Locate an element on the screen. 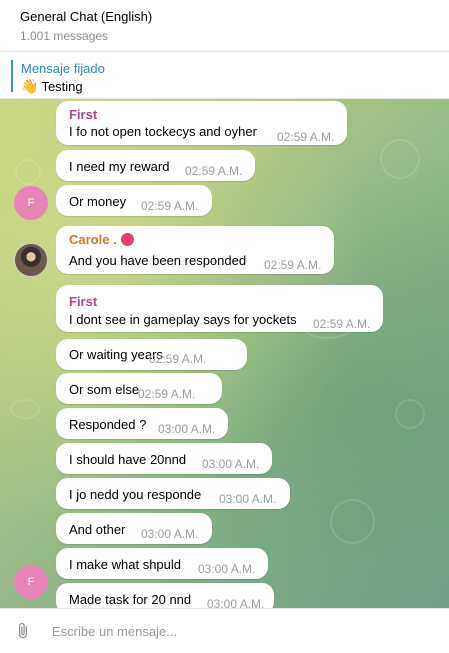 The height and width of the screenshot is (653, 449). message-text: Or som else is located at coordinates (104, 389).